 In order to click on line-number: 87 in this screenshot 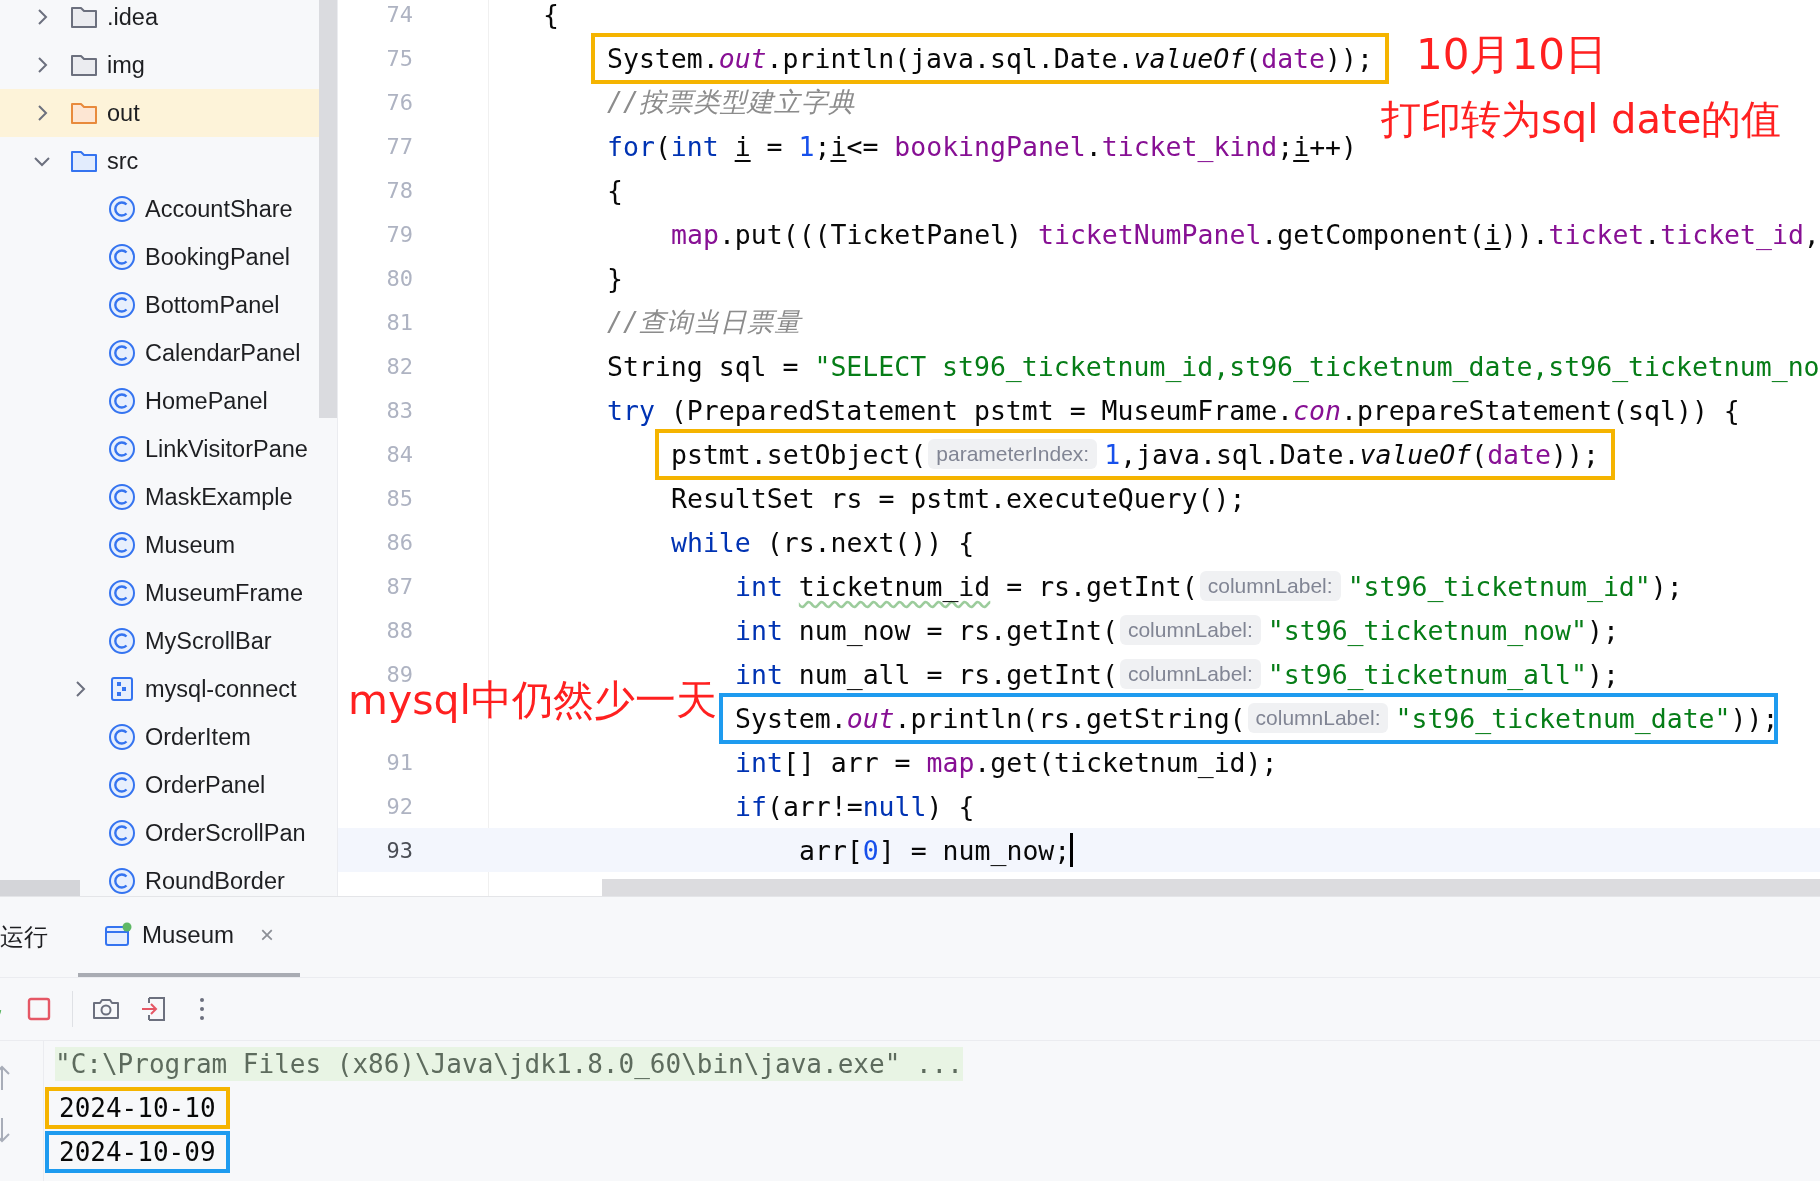, I will do `click(399, 586)`.